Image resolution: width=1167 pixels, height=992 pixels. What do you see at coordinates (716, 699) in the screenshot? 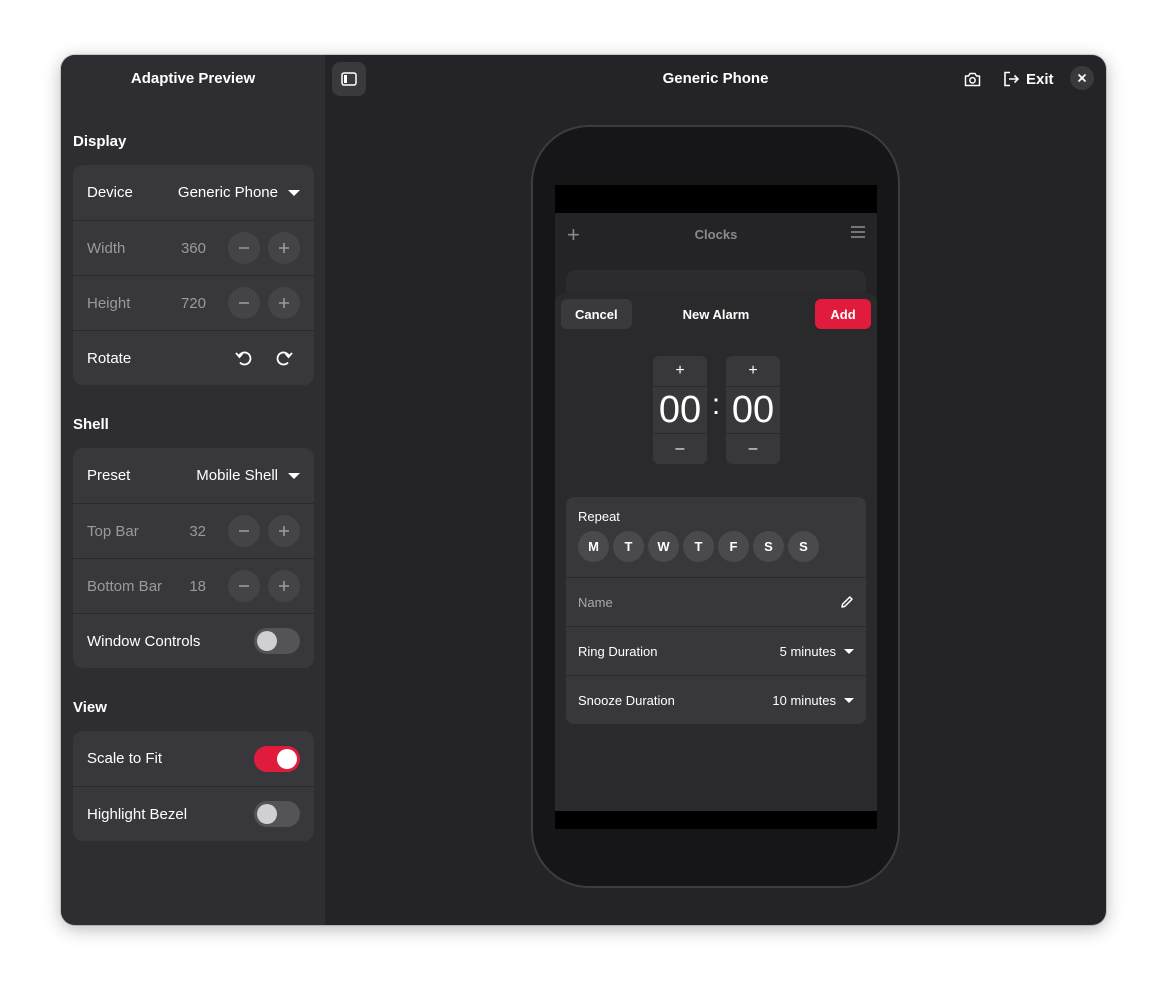
I see `snooze-duration-row: Snooze Duration 10 minutes` at bounding box center [716, 699].